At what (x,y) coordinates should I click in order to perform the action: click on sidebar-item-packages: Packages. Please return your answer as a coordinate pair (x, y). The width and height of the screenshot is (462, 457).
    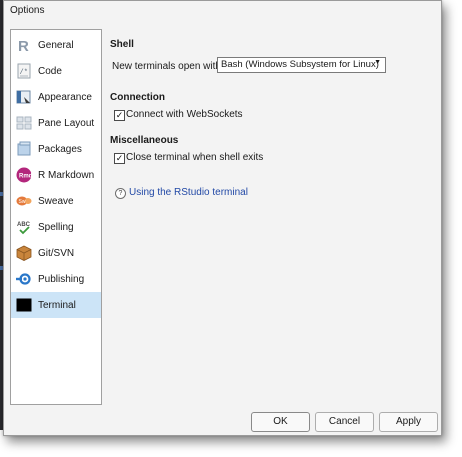
    Looking at the image, I should click on (56, 149).